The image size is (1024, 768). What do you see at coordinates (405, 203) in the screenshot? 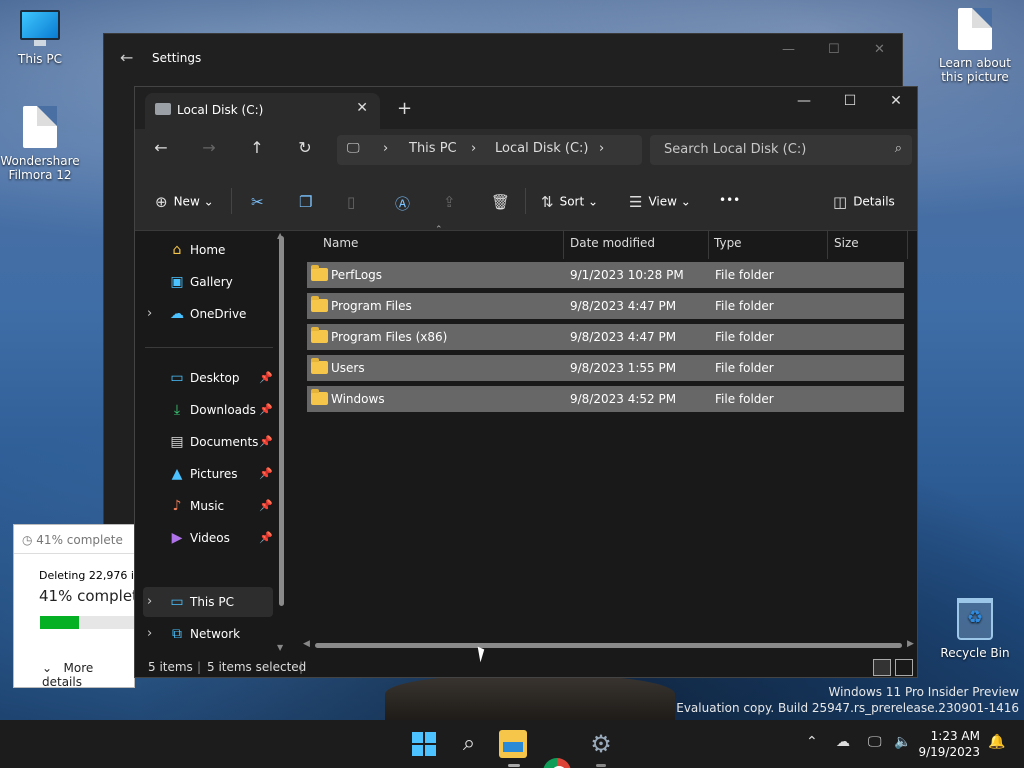
I see `rename-button: Ⓐ` at bounding box center [405, 203].